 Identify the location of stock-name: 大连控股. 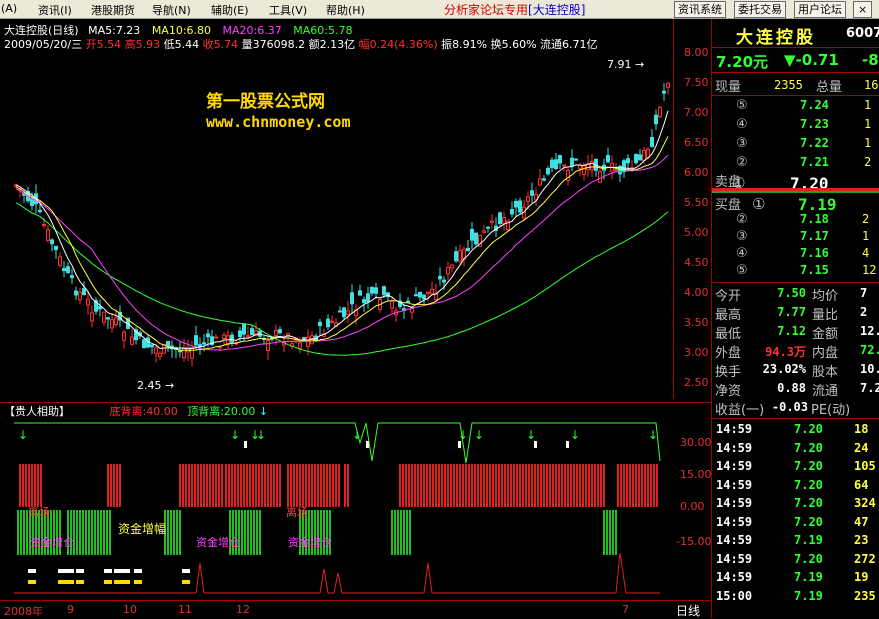
(776, 38).